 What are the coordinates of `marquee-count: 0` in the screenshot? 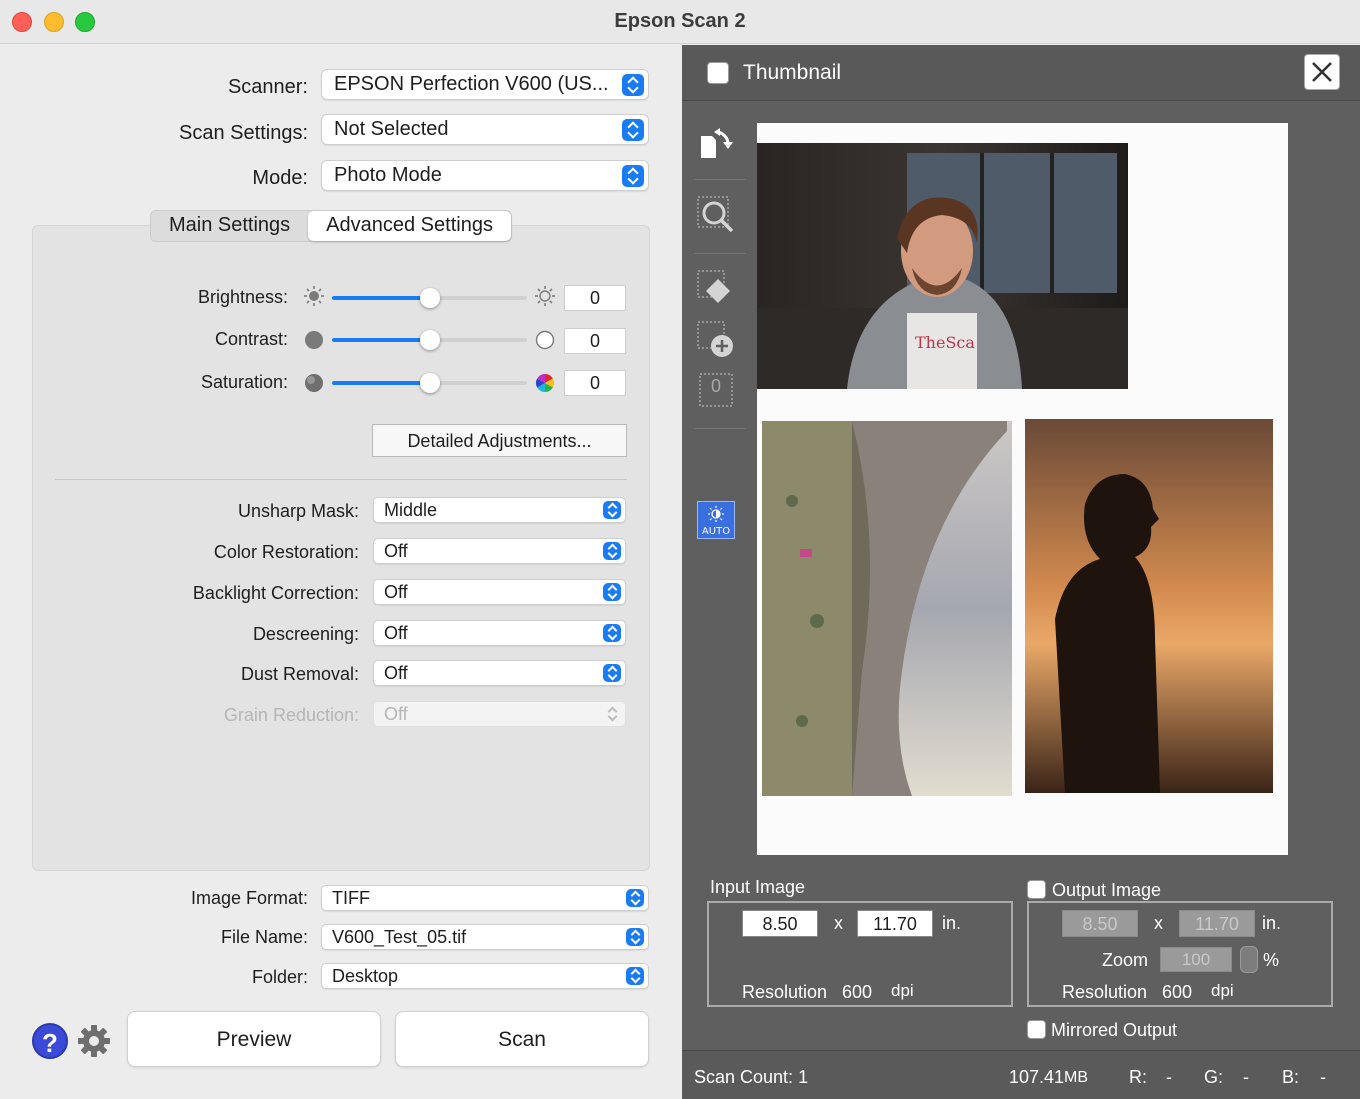 It's located at (715, 386).